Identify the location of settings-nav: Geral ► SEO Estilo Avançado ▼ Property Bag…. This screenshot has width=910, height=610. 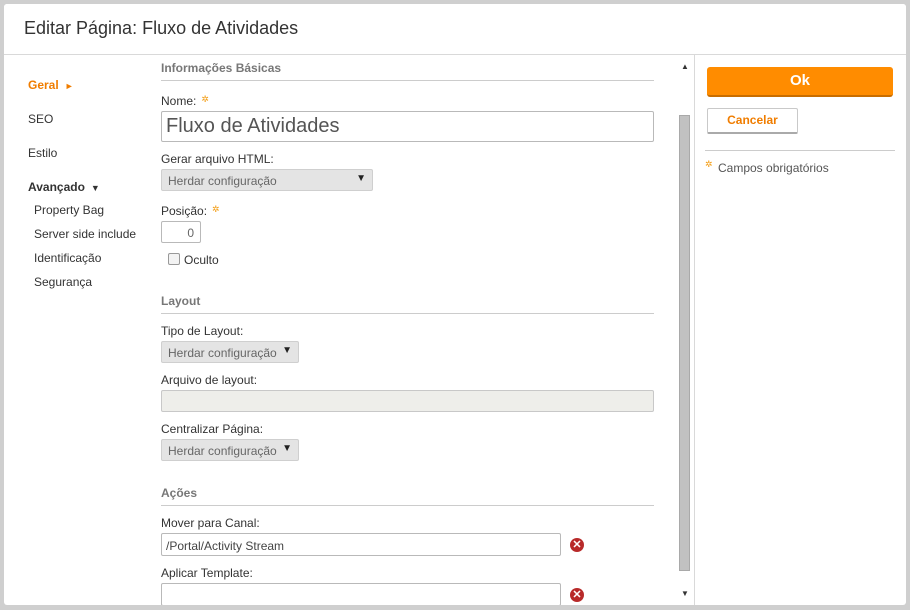
(81, 332).